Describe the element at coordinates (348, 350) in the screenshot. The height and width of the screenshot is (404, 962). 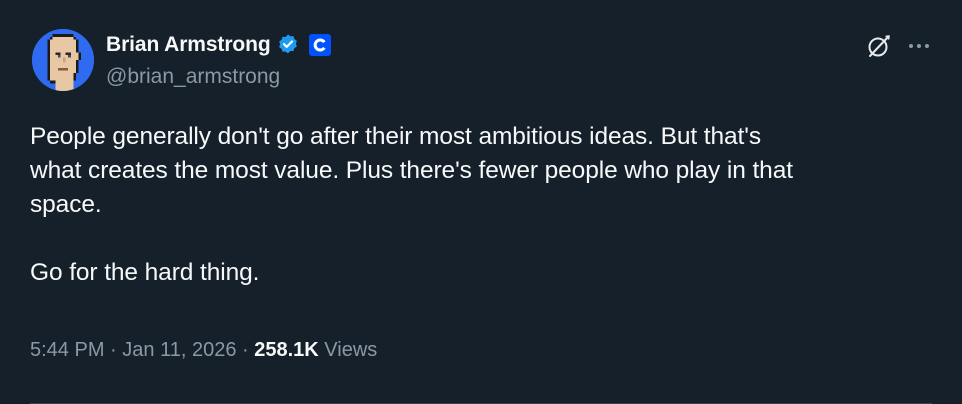
I see `views-label: Views` at that location.